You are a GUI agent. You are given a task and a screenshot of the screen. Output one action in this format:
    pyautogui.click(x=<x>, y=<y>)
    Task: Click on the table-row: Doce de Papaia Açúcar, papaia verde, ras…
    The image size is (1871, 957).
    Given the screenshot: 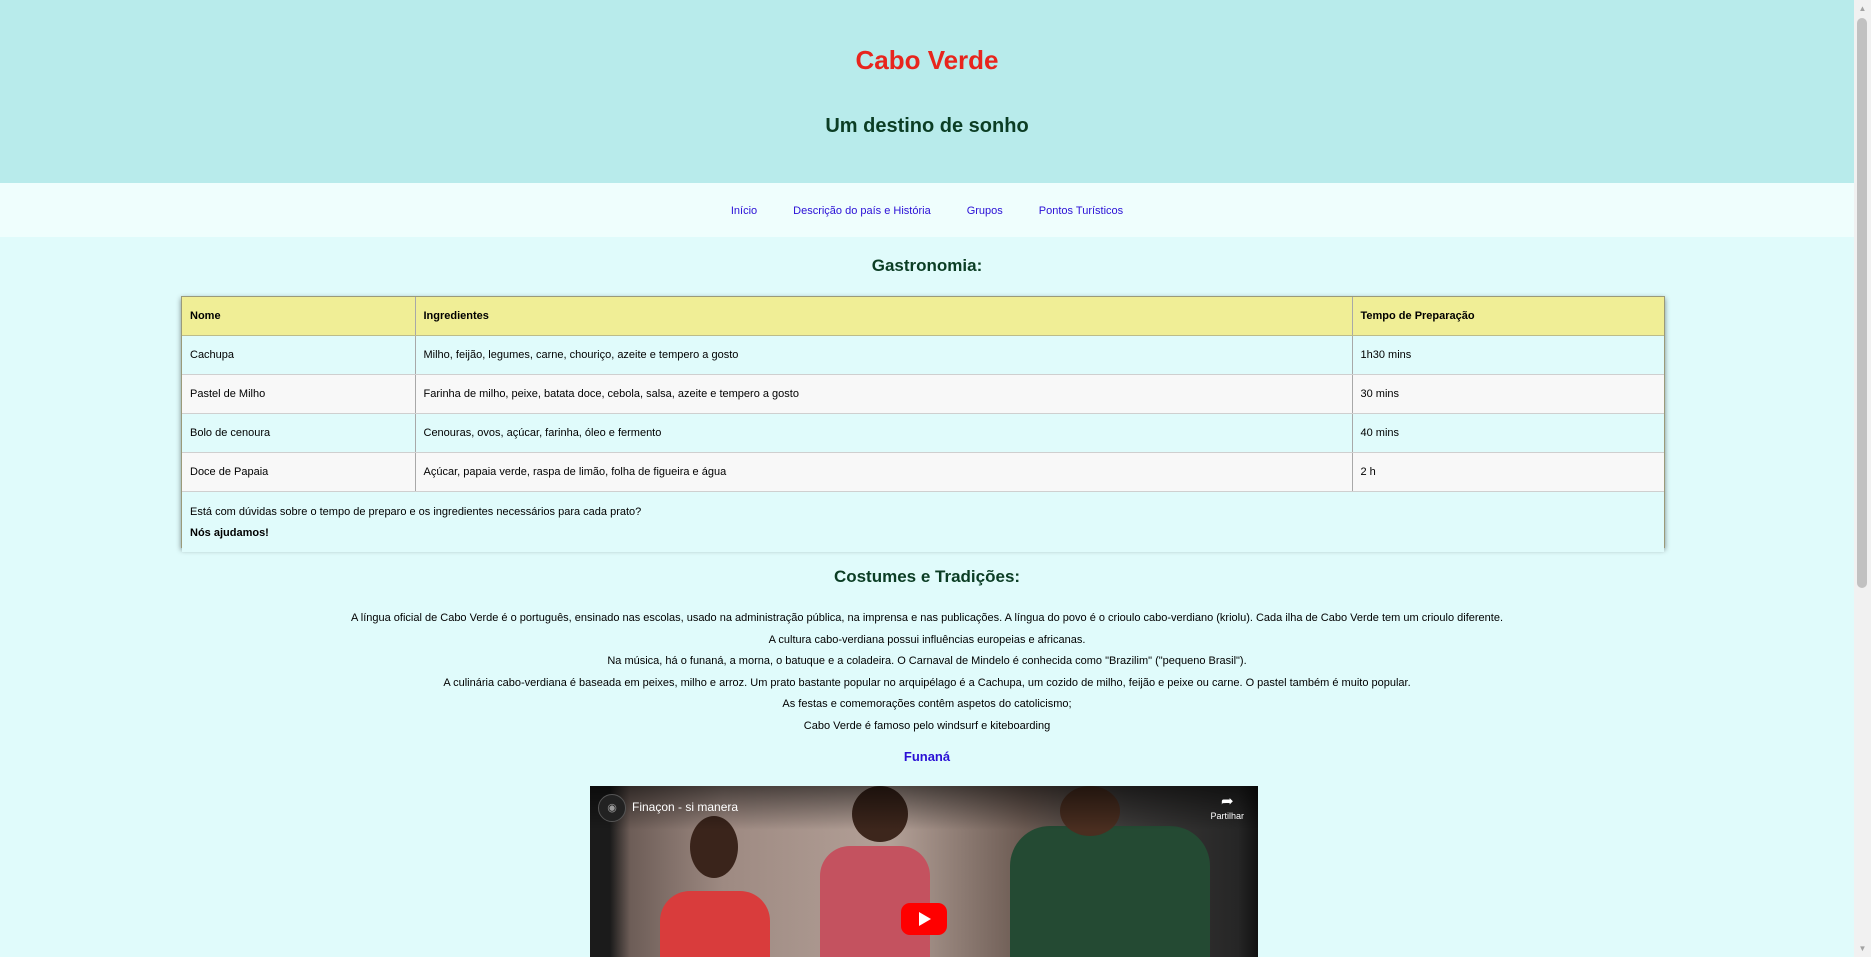 What is the action you would take?
    pyautogui.click(x=923, y=472)
    